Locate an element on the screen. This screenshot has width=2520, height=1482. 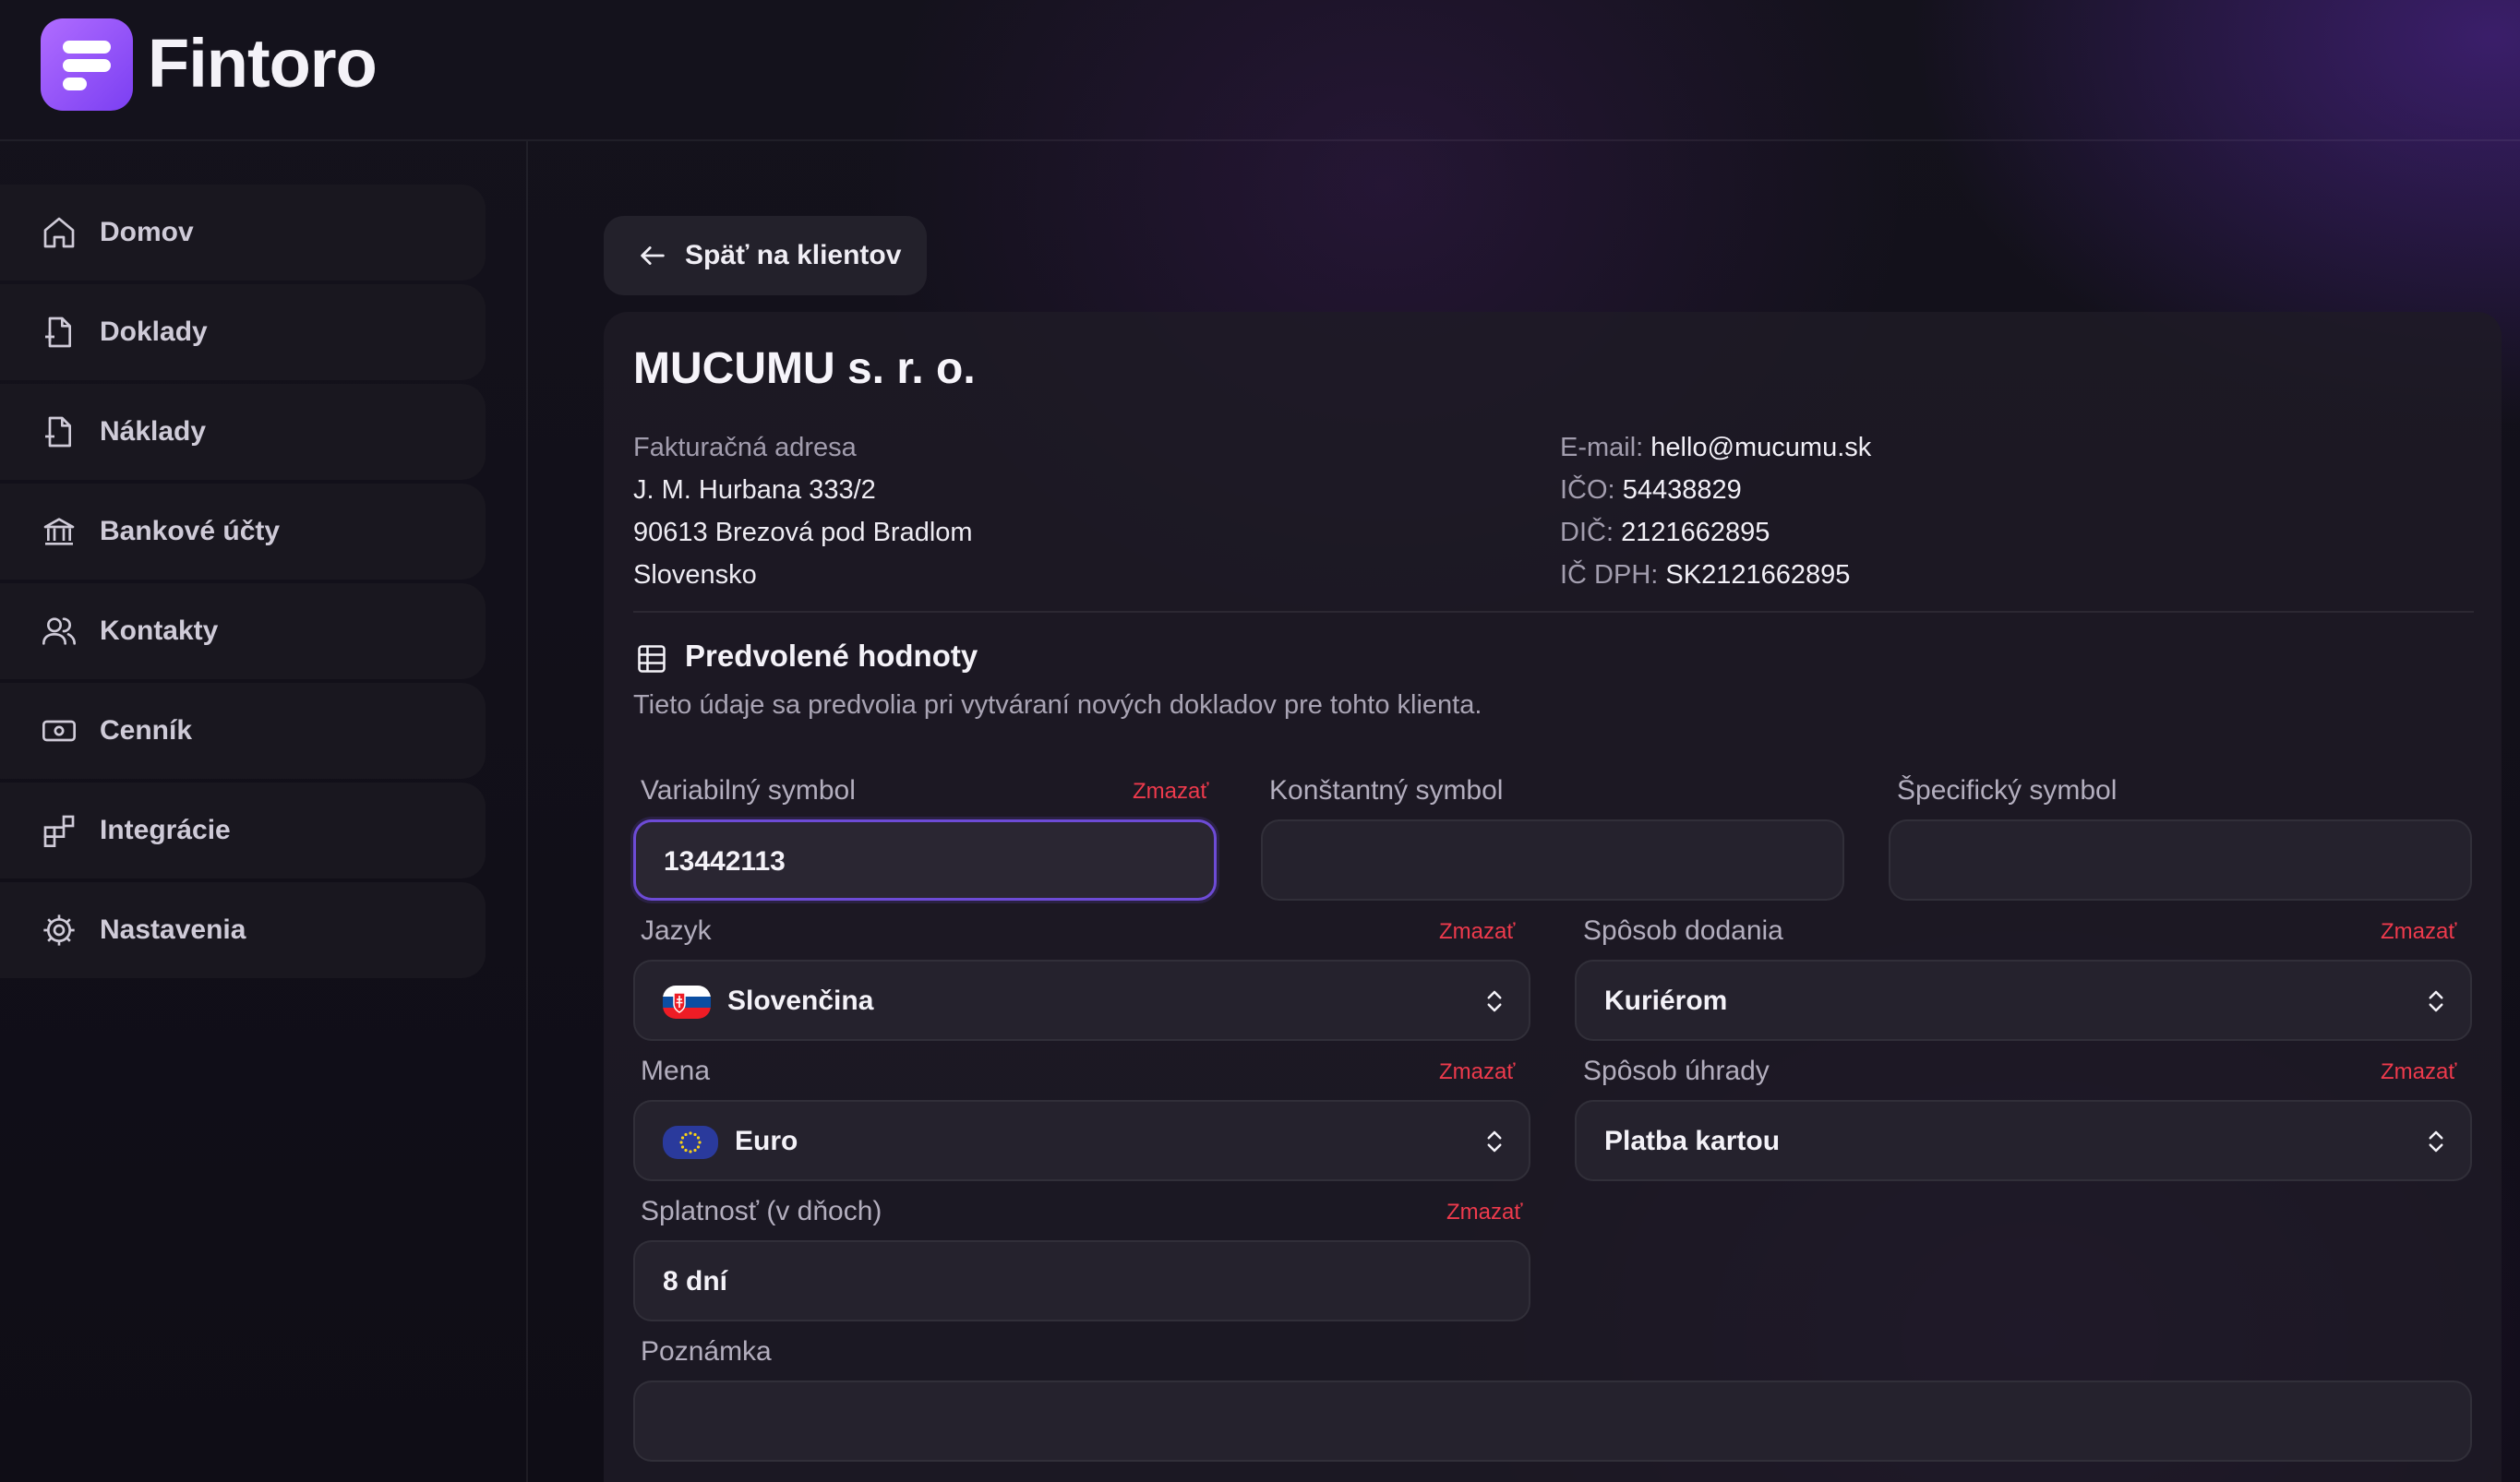
icdph-label: IČ DPH: is located at coordinates (1609, 575).